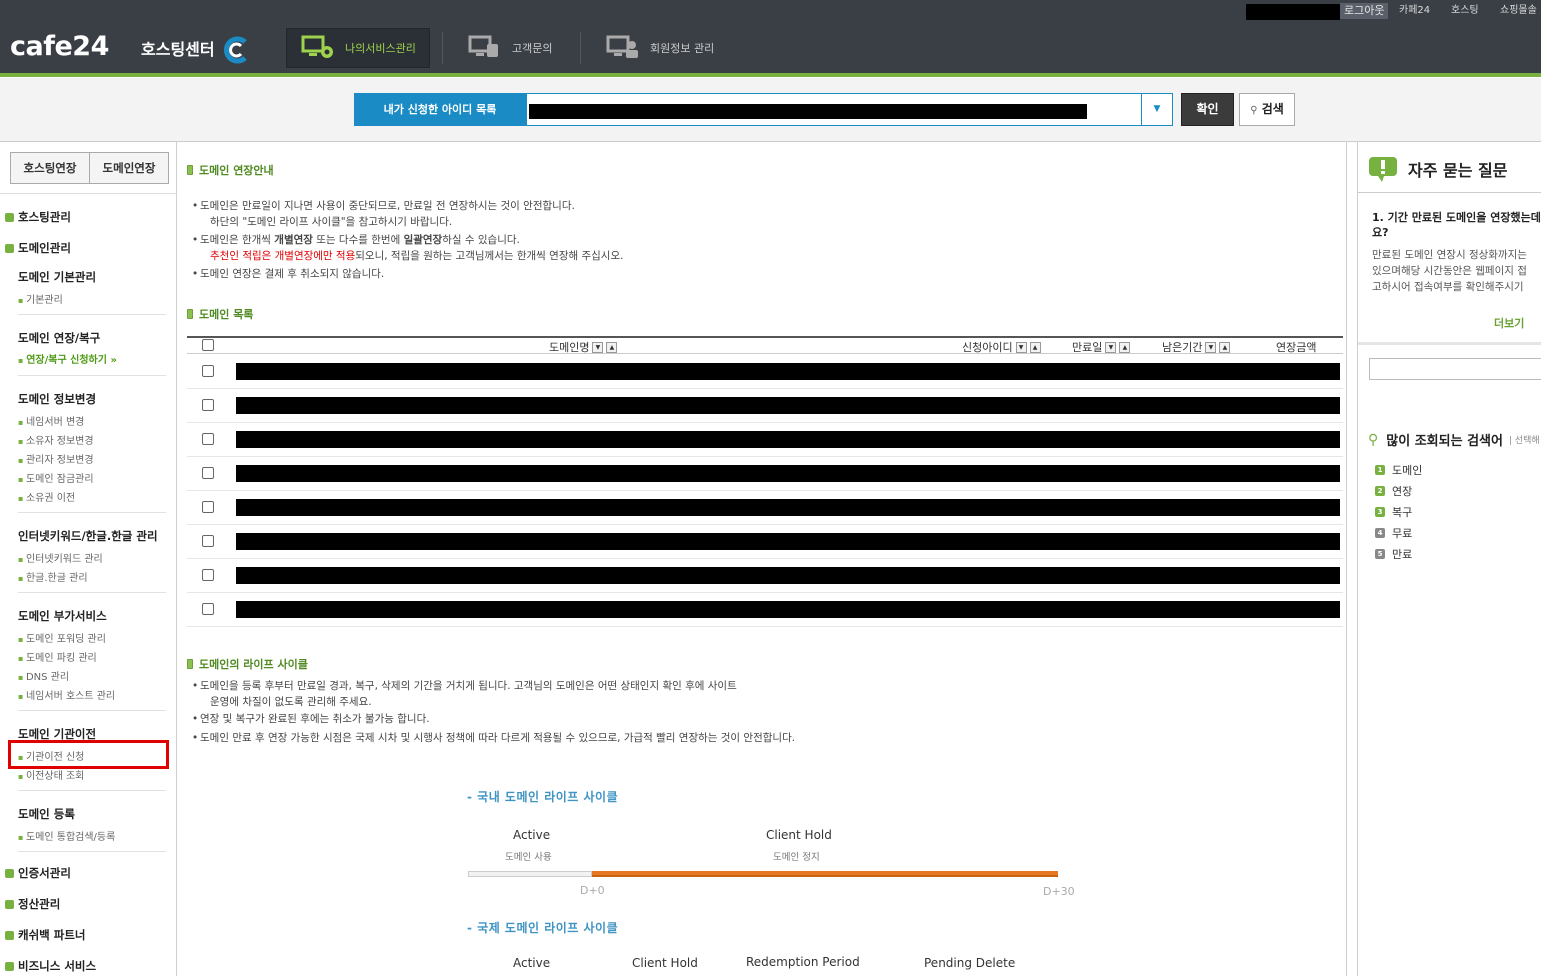 The width and height of the screenshot is (1541, 976). What do you see at coordinates (1364, 11) in the screenshot?
I see `logout-link: 로그아웃` at bounding box center [1364, 11].